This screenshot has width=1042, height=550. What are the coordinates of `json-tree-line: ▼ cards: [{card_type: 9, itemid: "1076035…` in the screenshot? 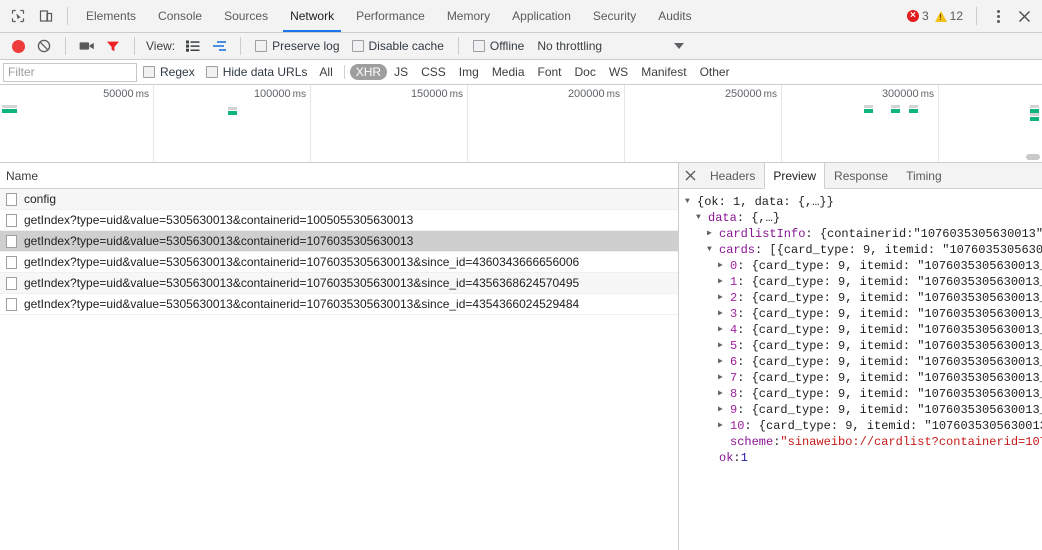 It's located at (863, 250).